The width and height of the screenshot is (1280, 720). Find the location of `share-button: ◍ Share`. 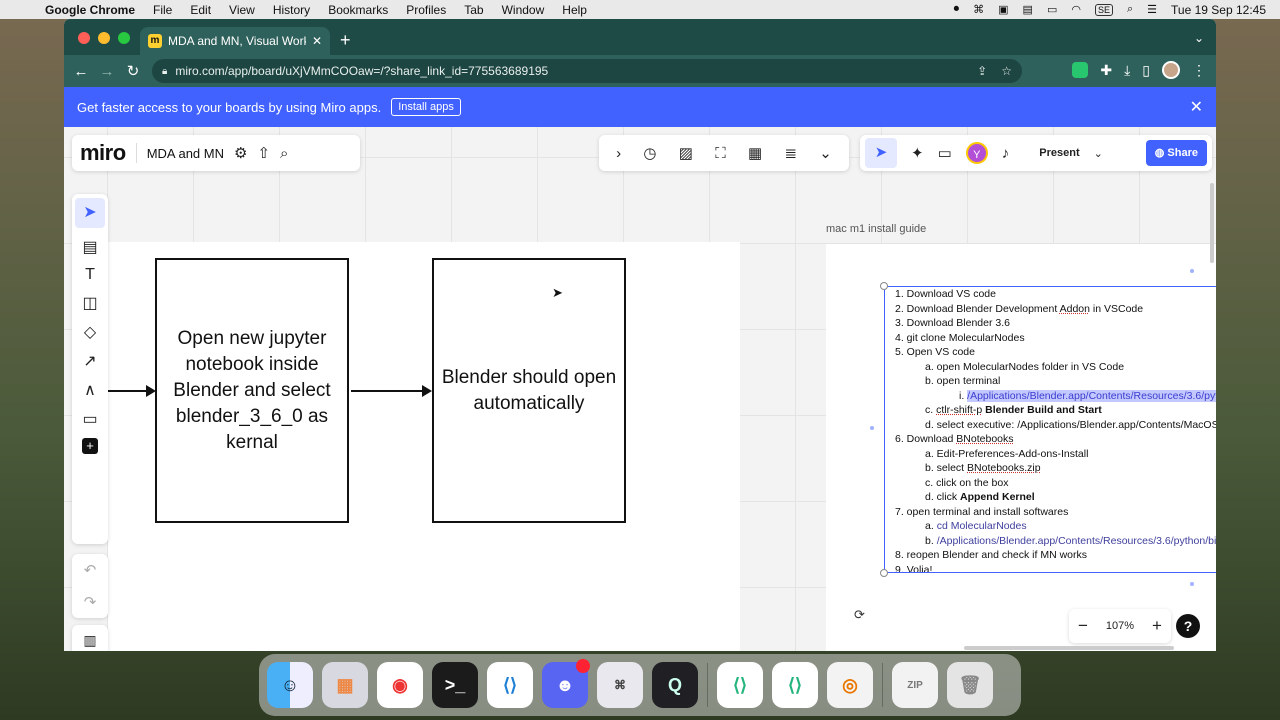

share-button: ◍ Share is located at coordinates (1176, 153).